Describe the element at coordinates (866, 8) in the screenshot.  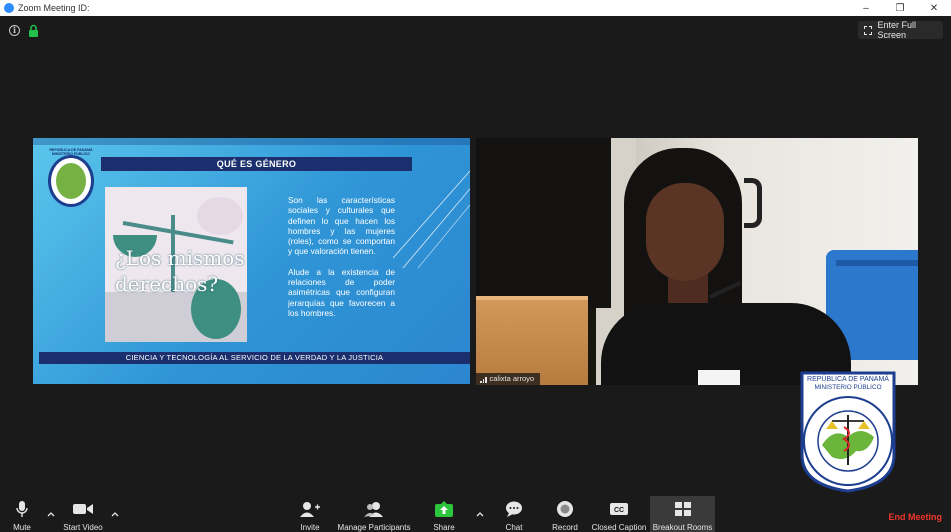
I see `minimize-button: –` at that location.